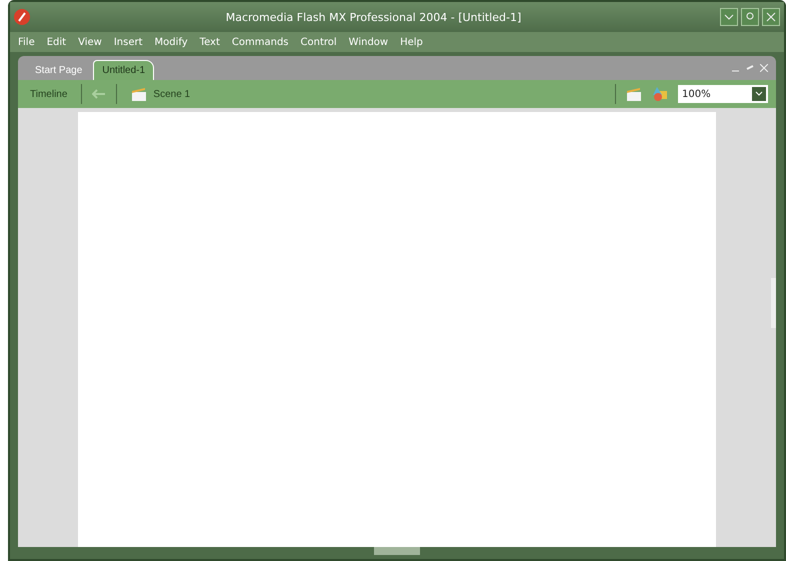 The height and width of the screenshot is (561, 786). I want to click on restore-button, so click(750, 17).